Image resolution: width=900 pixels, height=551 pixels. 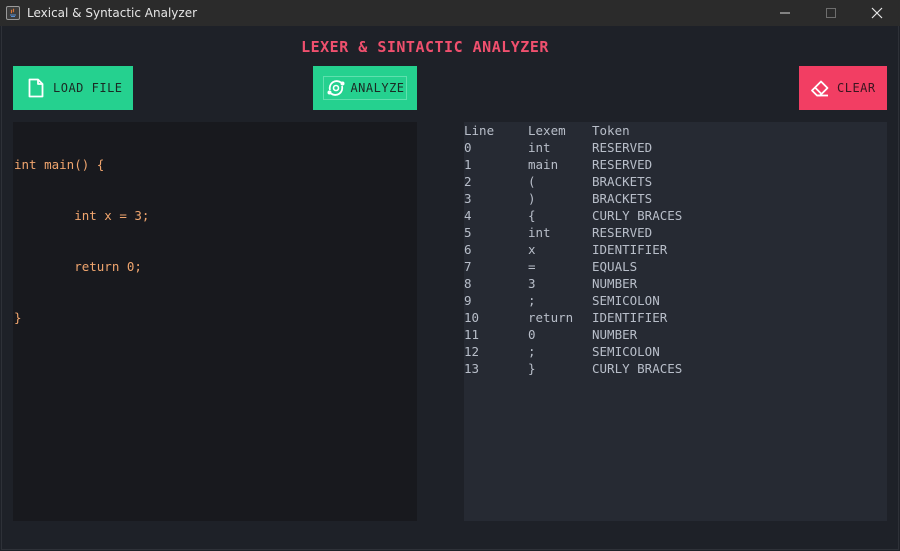 I want to click on row-line: 7, so click(x=468, y=266).